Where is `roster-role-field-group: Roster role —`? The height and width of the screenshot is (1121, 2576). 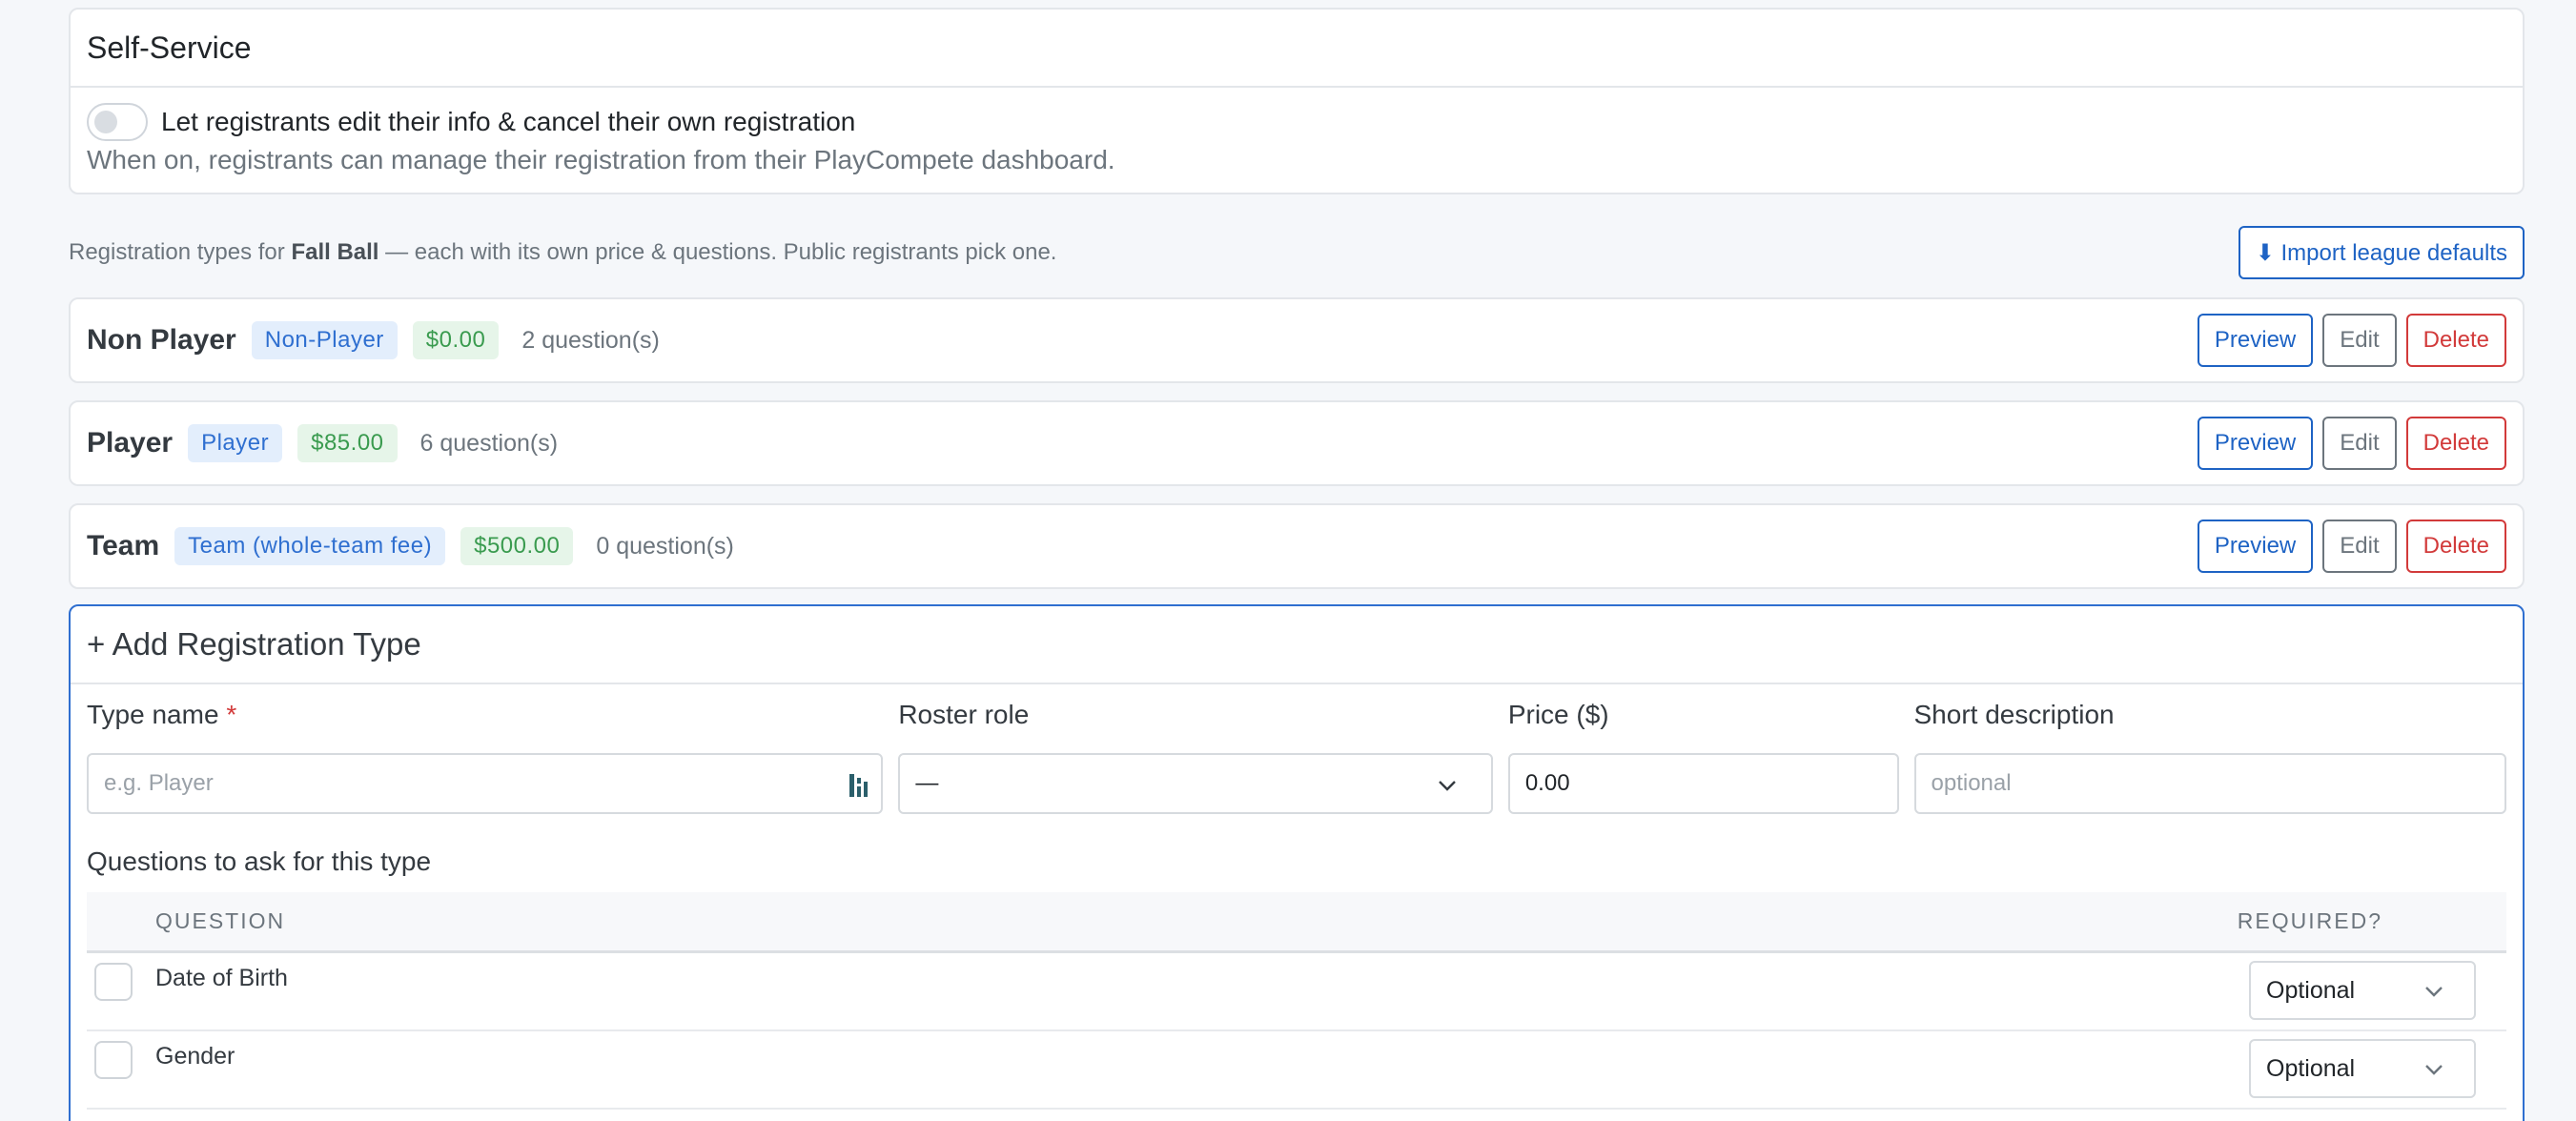
roster-role-field-group: Roster role — is located at coordinates (1195, 757).